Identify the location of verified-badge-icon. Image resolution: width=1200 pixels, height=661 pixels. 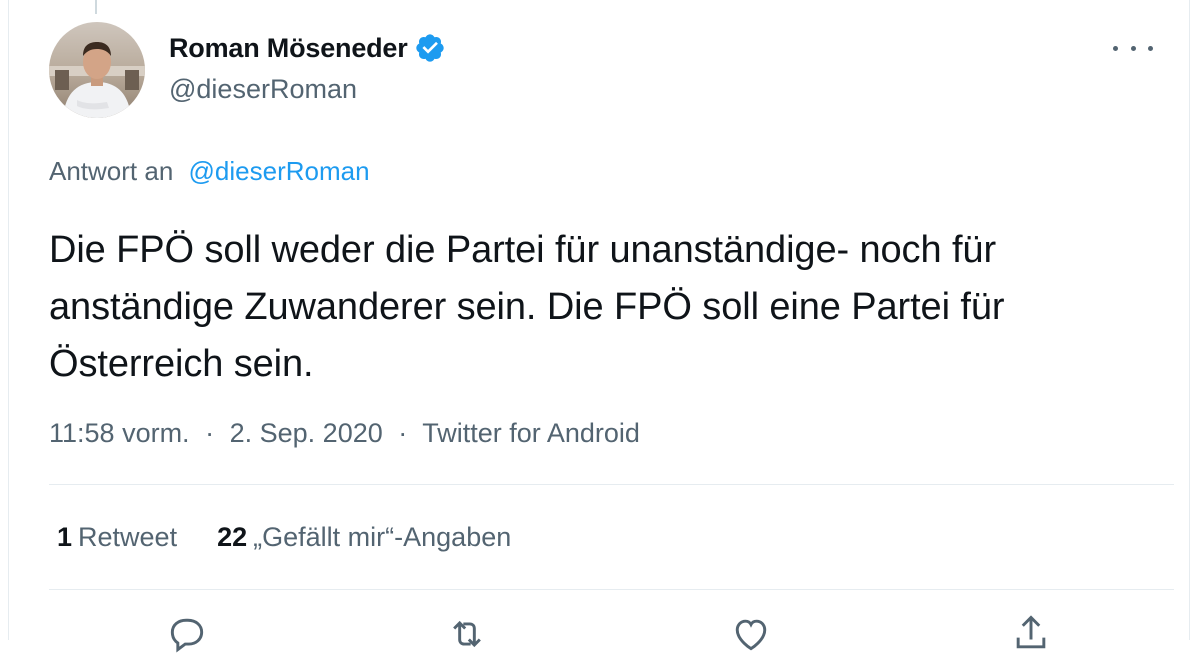
(430, 48).